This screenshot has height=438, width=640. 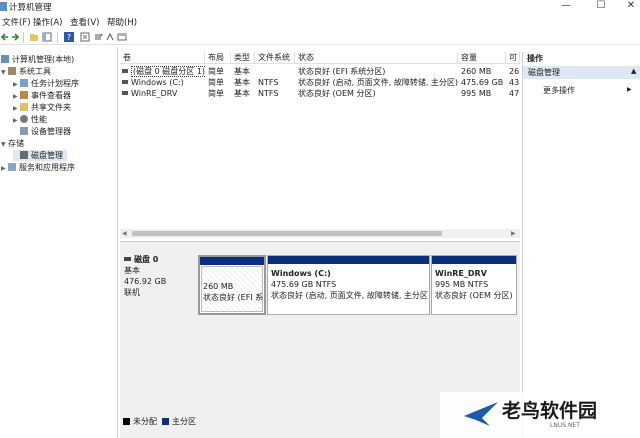 What do you see at coordinates (132, 270) in the screenshot?
I see `disk-type: 基本` at bounding box center [132, 270].